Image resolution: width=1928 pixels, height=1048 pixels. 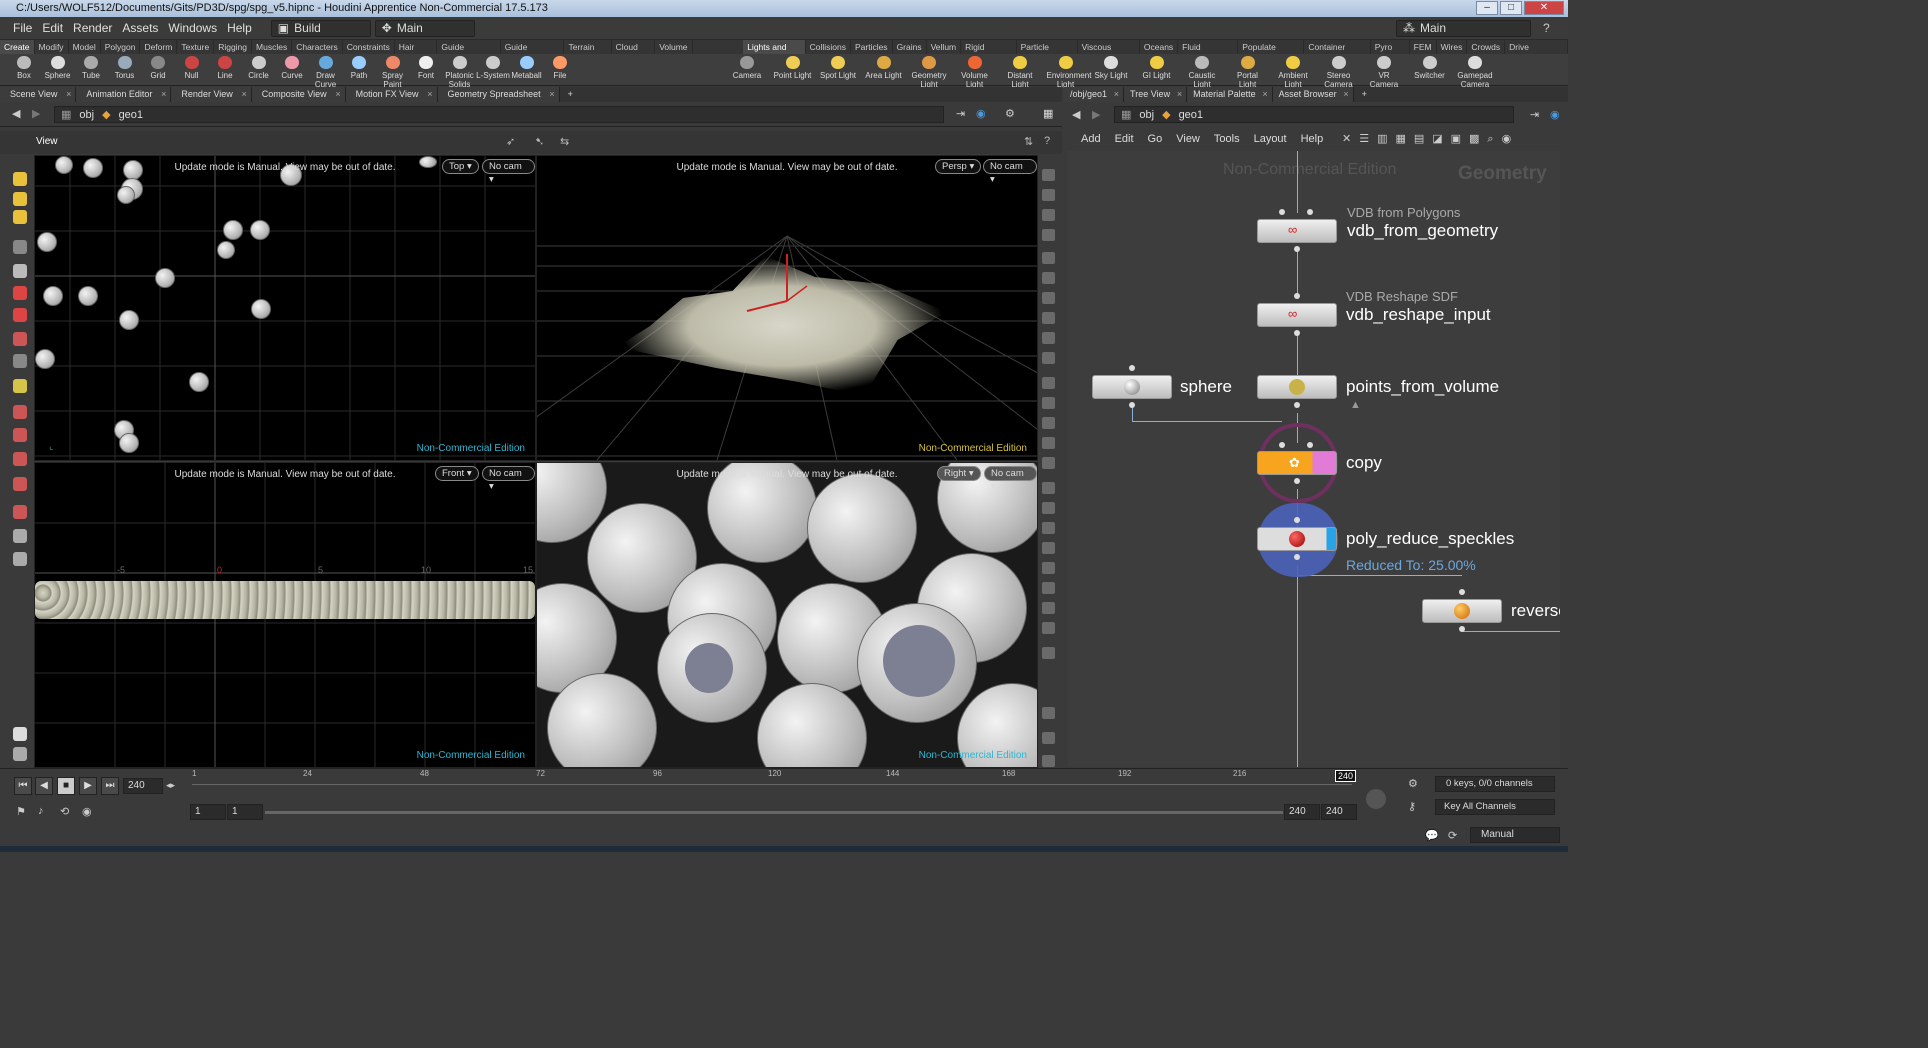 What do you see at coordinates (1230, 94) in the screenshot?
I see `net-tab: Material Palette` at bounding box center [1230, 94].